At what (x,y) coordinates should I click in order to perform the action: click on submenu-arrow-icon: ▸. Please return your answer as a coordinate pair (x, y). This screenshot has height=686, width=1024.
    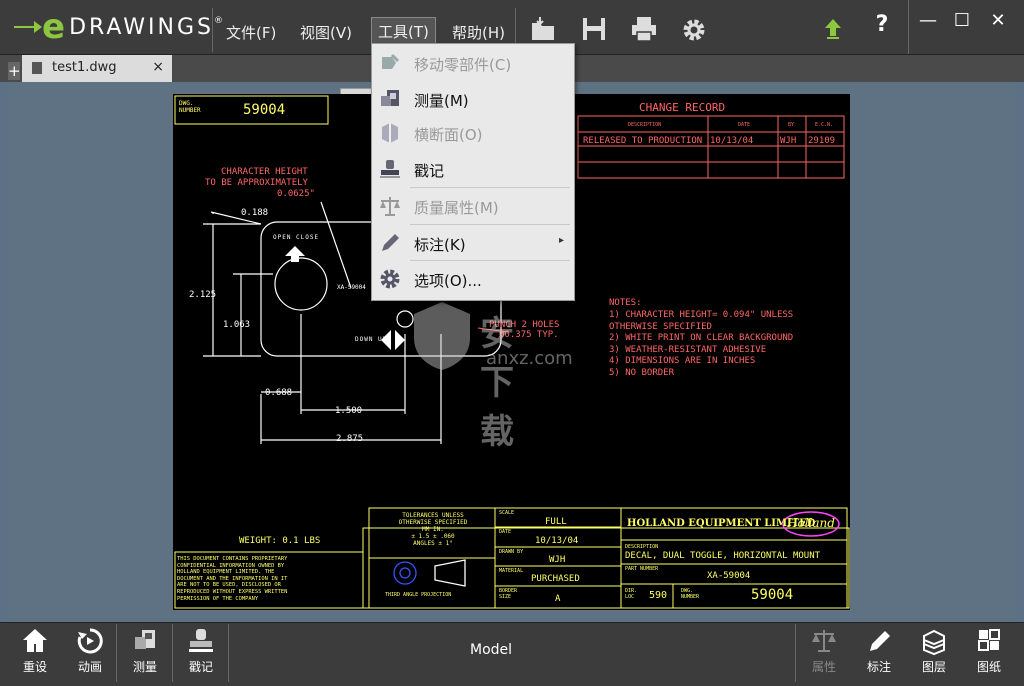
    Looking at the image, I should click on (561, 240).